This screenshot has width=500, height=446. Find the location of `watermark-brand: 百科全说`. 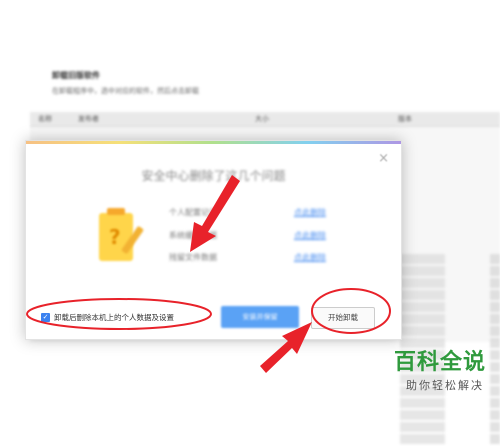

watermark-brand: 百科全说 is located at coordinates (439, 362).